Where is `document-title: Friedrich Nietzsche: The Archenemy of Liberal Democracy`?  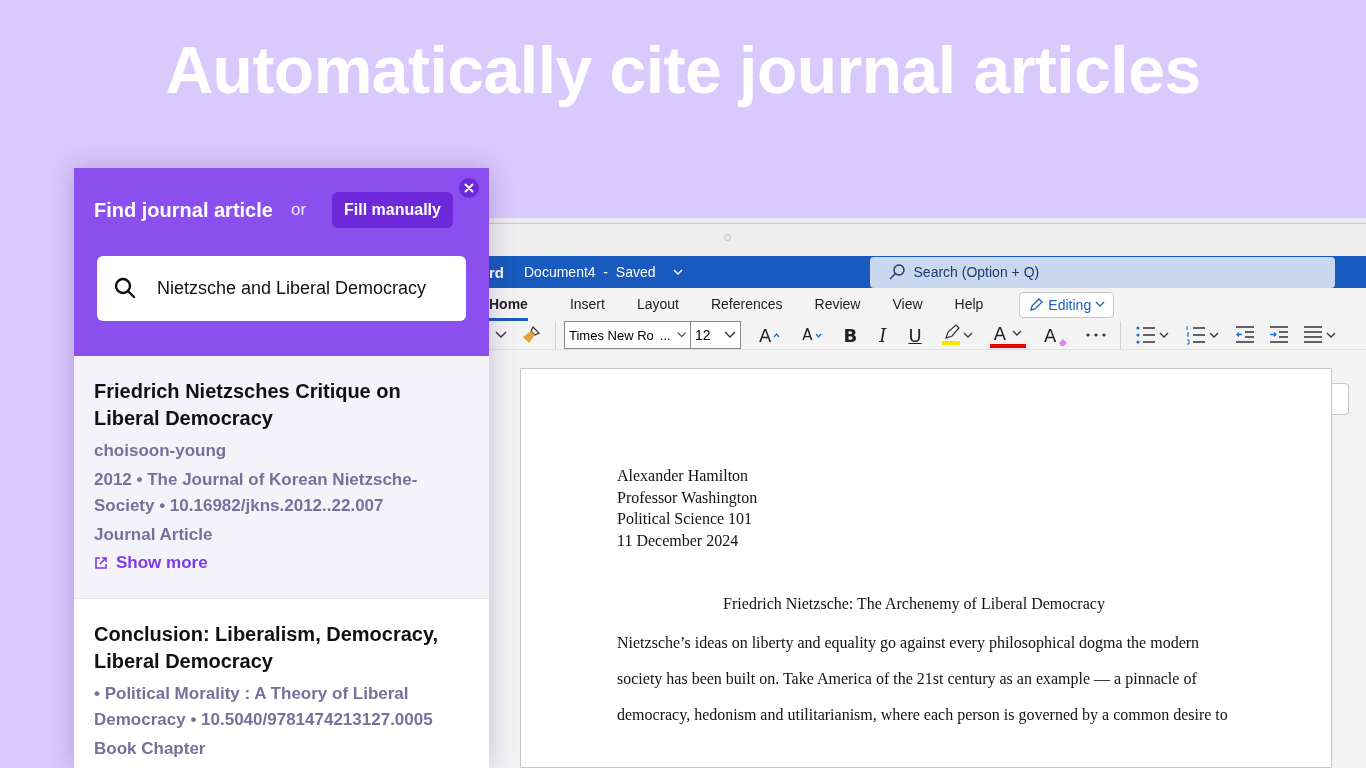 document-title: Friedrich Nietzsche: The Archenemy of Liberal Democracy is located at coordinates (914, 604).